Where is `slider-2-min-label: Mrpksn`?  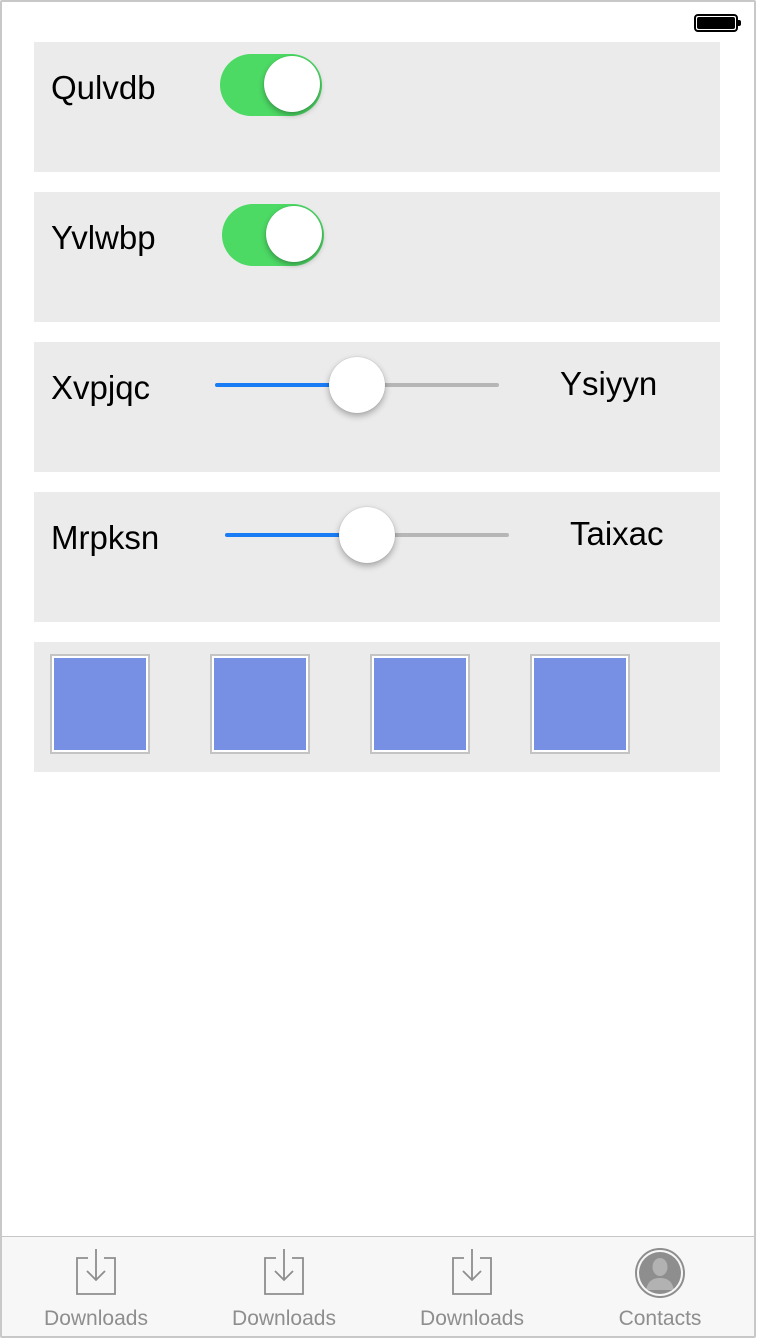 slider-2-min-label: Mrpksn is located at coordinates (105, 537).